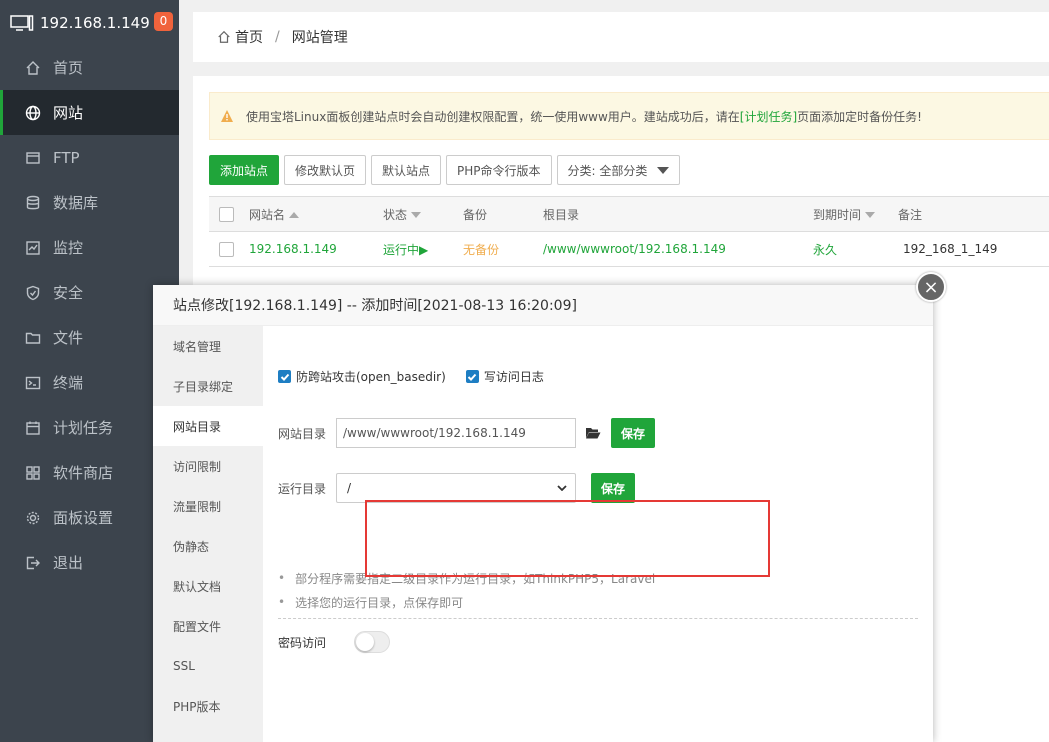  Describe the element at coordinates (89, 247) in the screenshot. I see `sidebar-item-monitor: 监控` at that location.